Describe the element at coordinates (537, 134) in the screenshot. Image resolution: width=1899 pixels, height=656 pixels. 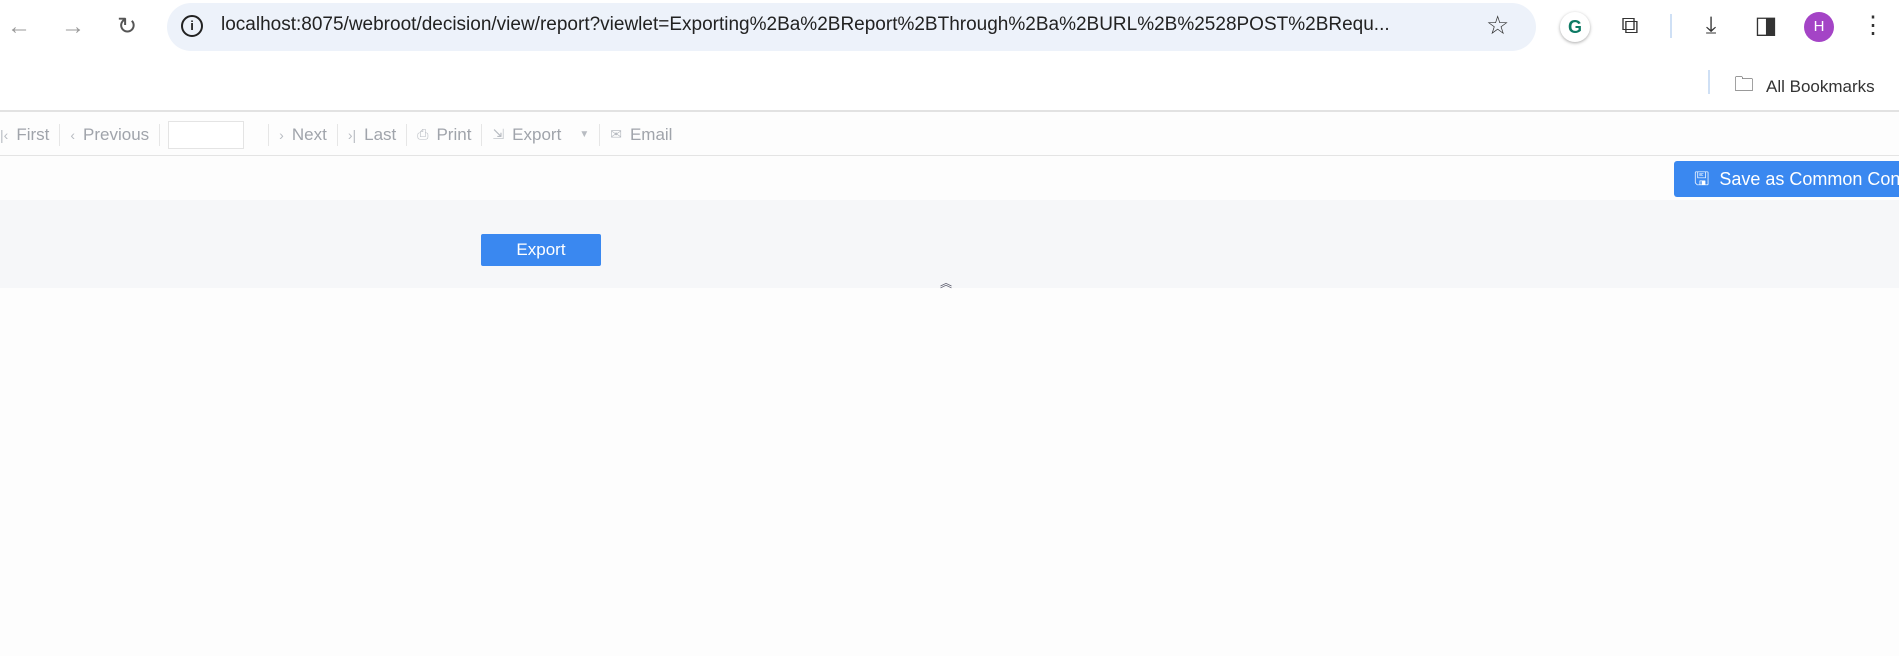
I see `export-label: Export` at that location.